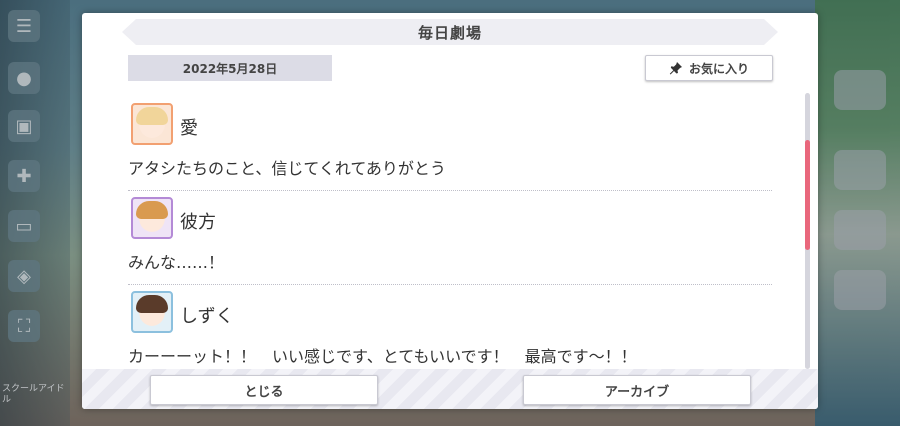 The image size is (900, 426). I want to click on speaker-name: しずく, so click(207, 316).